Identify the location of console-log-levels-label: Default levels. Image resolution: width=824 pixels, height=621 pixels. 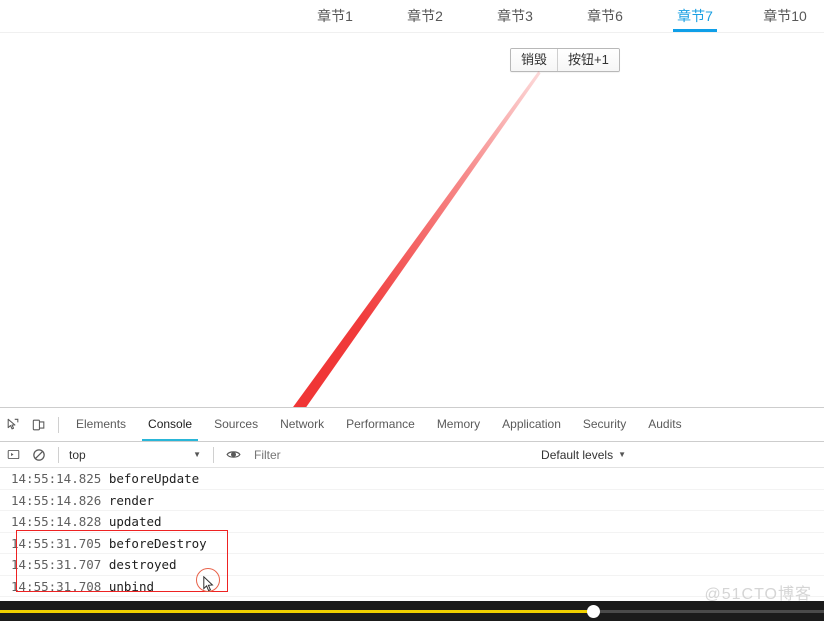
(577, 454).